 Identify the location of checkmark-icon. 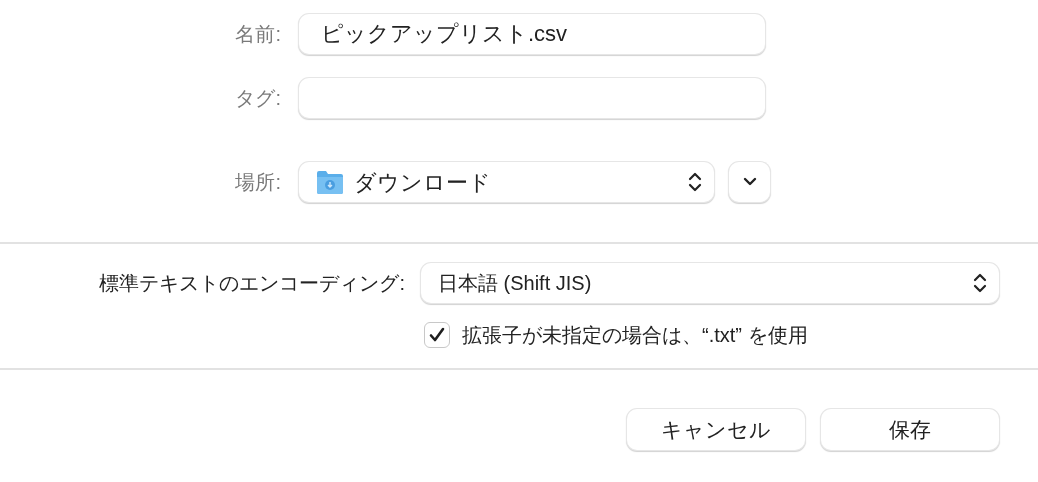
(437, 335).